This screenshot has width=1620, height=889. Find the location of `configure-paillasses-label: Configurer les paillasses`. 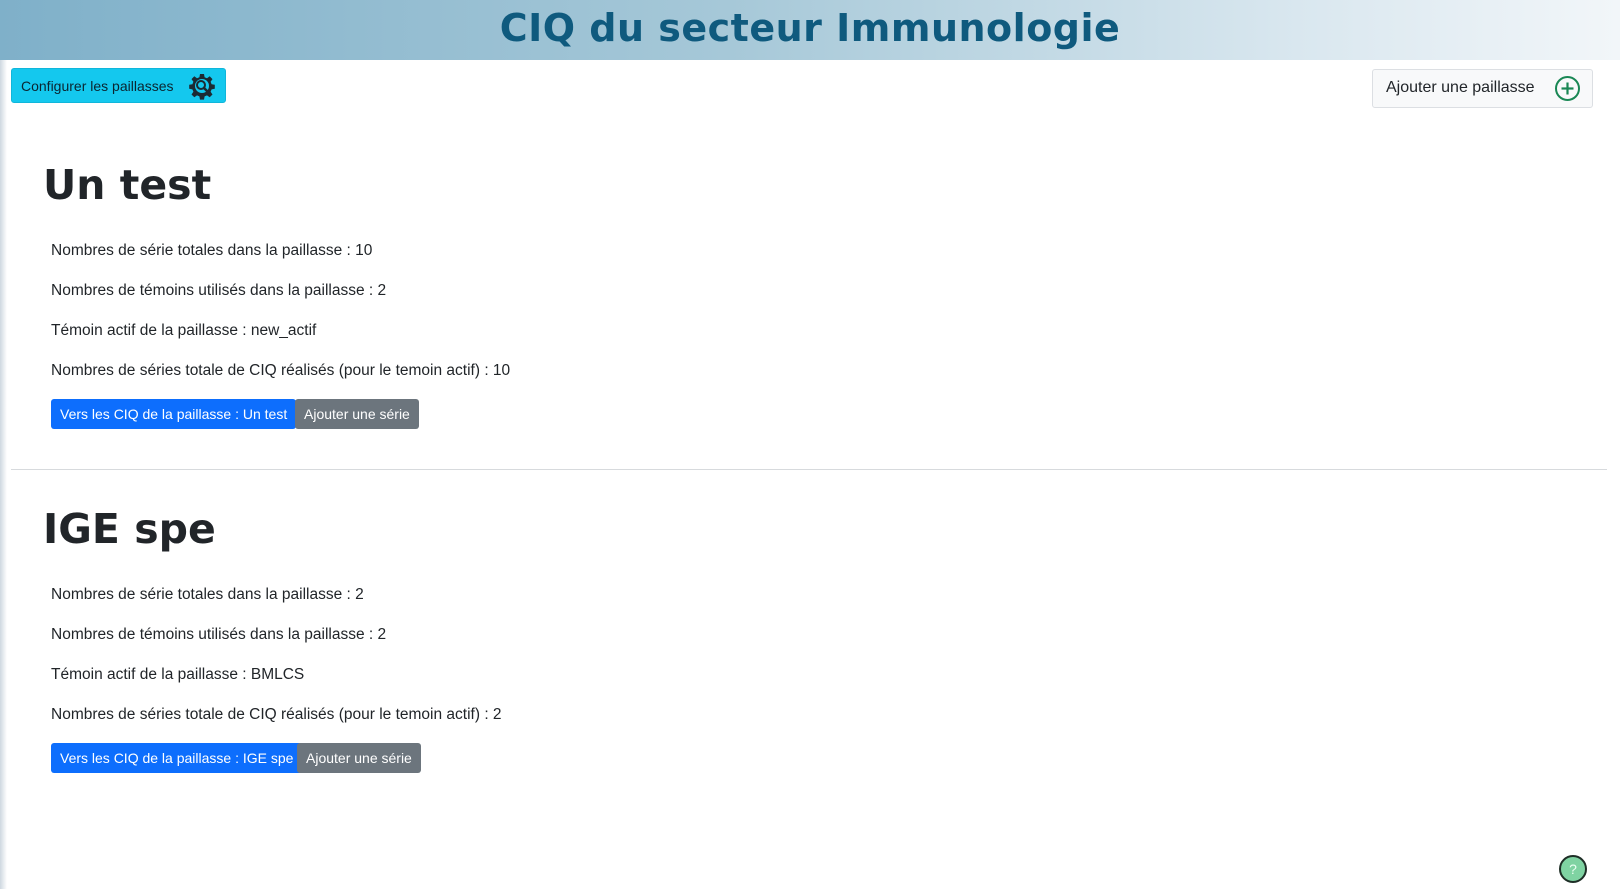

configure-paillasses-label: Configurer les paillasses is located at coordinates (97, 86).